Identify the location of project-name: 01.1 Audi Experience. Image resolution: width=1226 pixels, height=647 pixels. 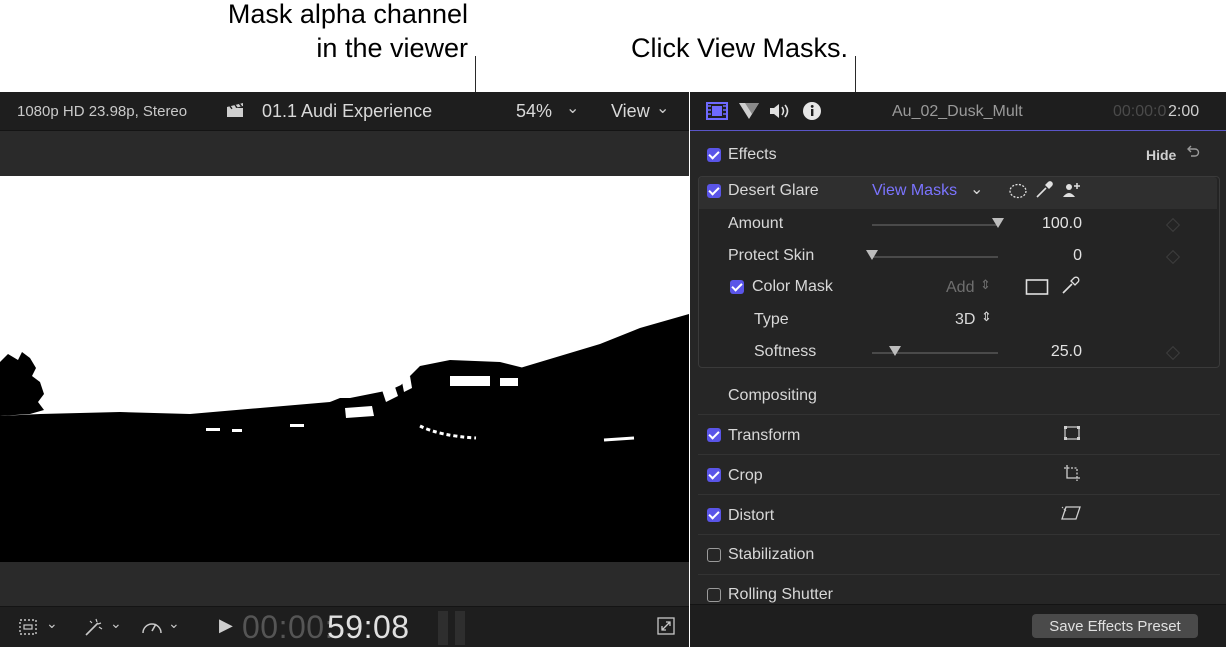
(347, 111).